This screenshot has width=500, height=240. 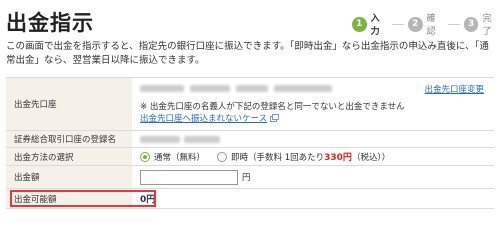 I want to click on method-normal-label: 通常（無料）, so click(x=180, y=157).